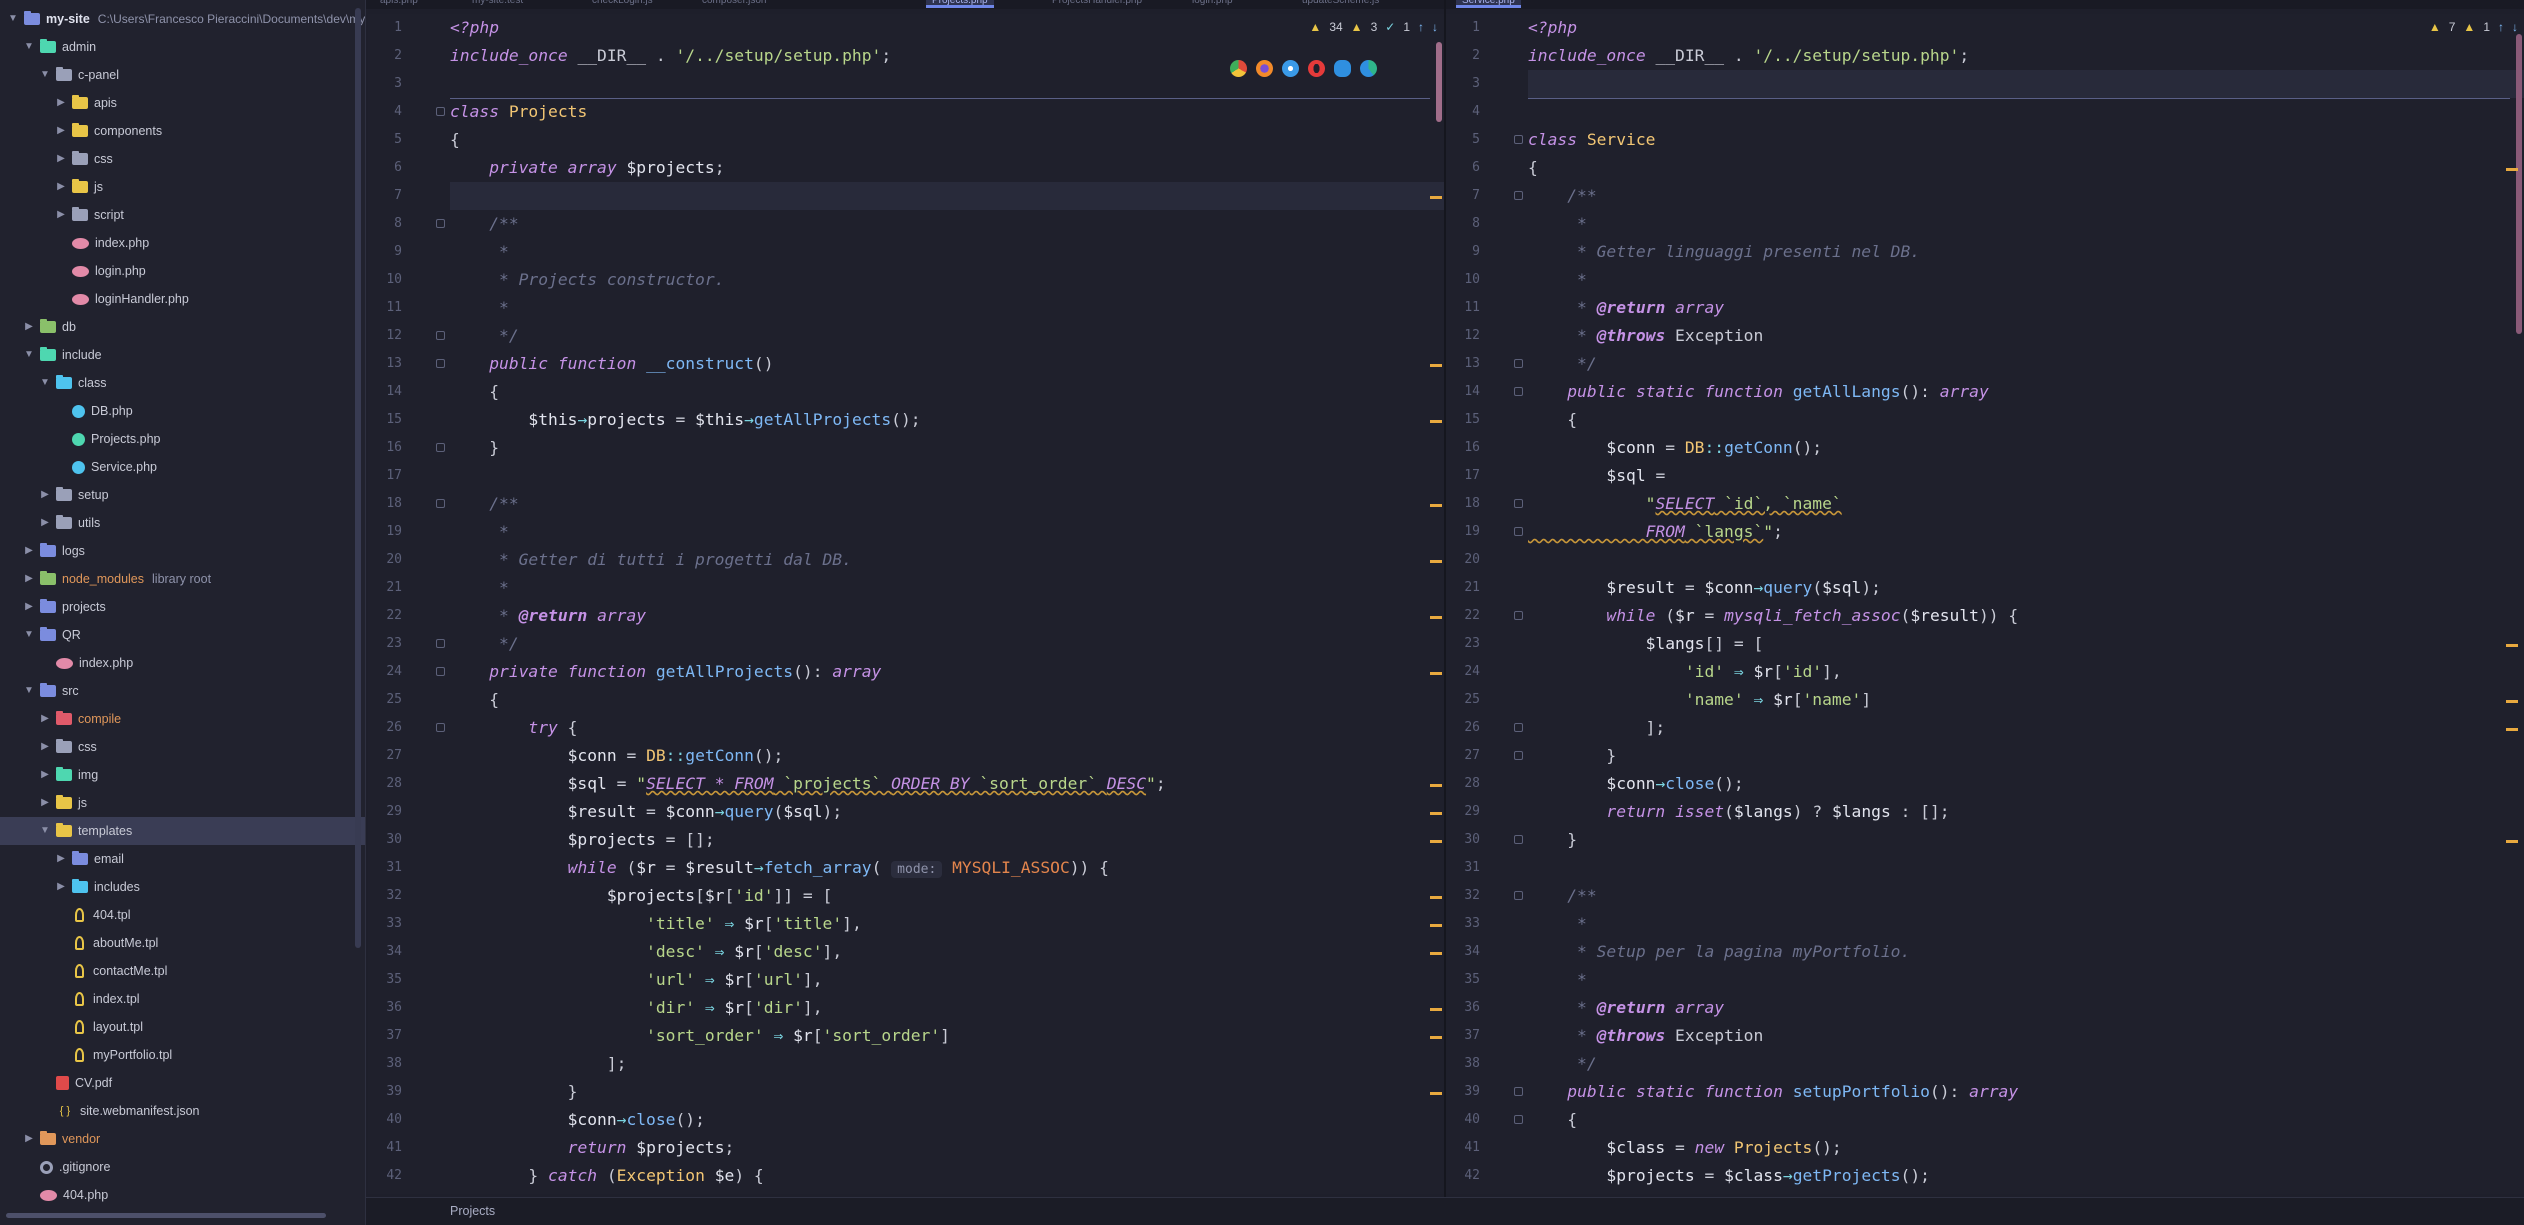 The height and width of the screenshot is (1225, 2524). What do you see at coordinates (166, 1215) in the screenshot?
I see `sidebar-horizontal-scrollbar` at bounding box center [166, 1215].